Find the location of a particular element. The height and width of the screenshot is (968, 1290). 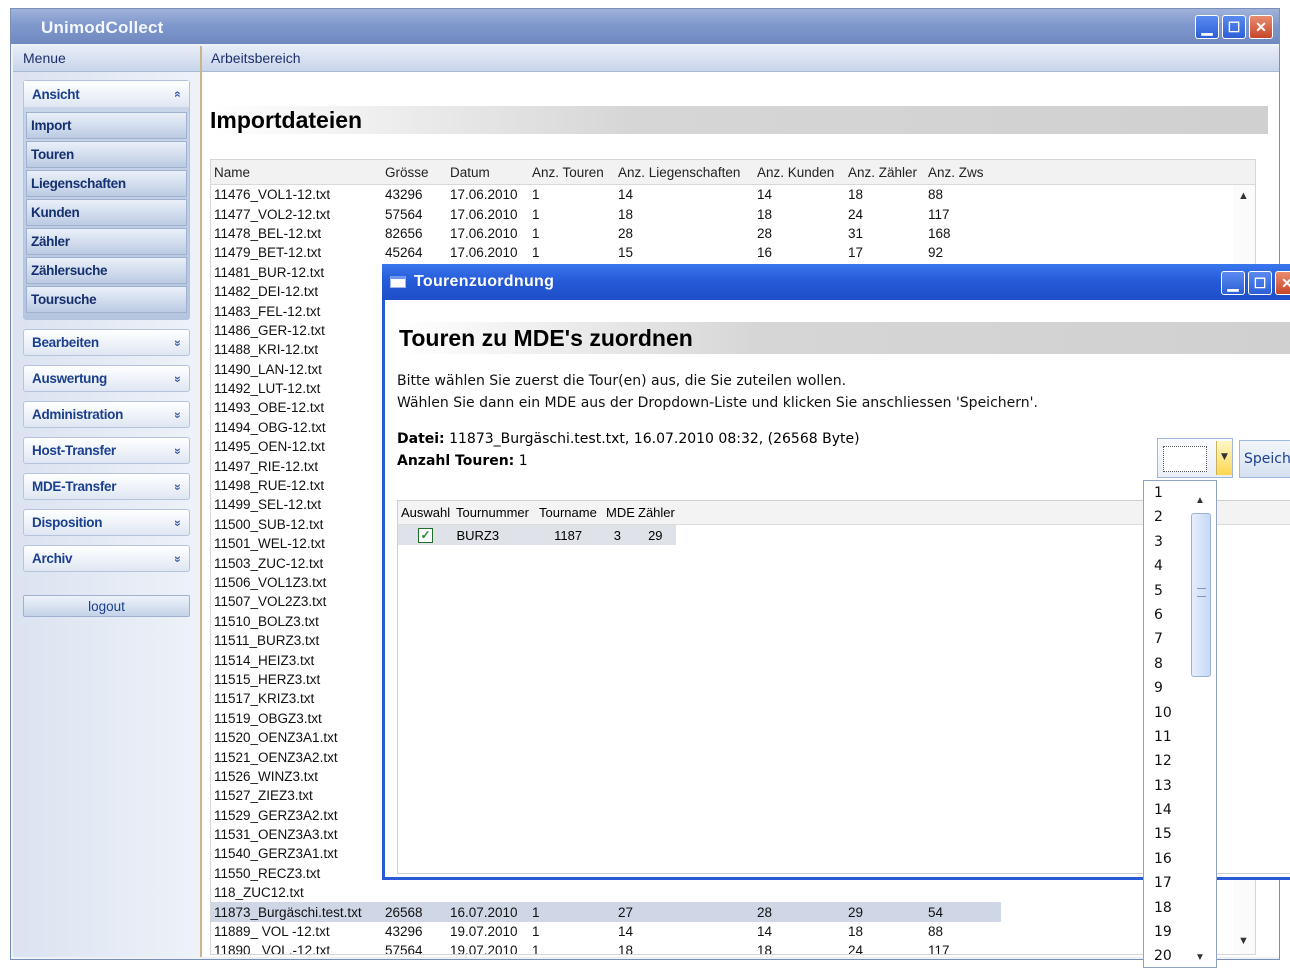

dialog-minimize-button: ▁ is located at coordinates (1233, 283).